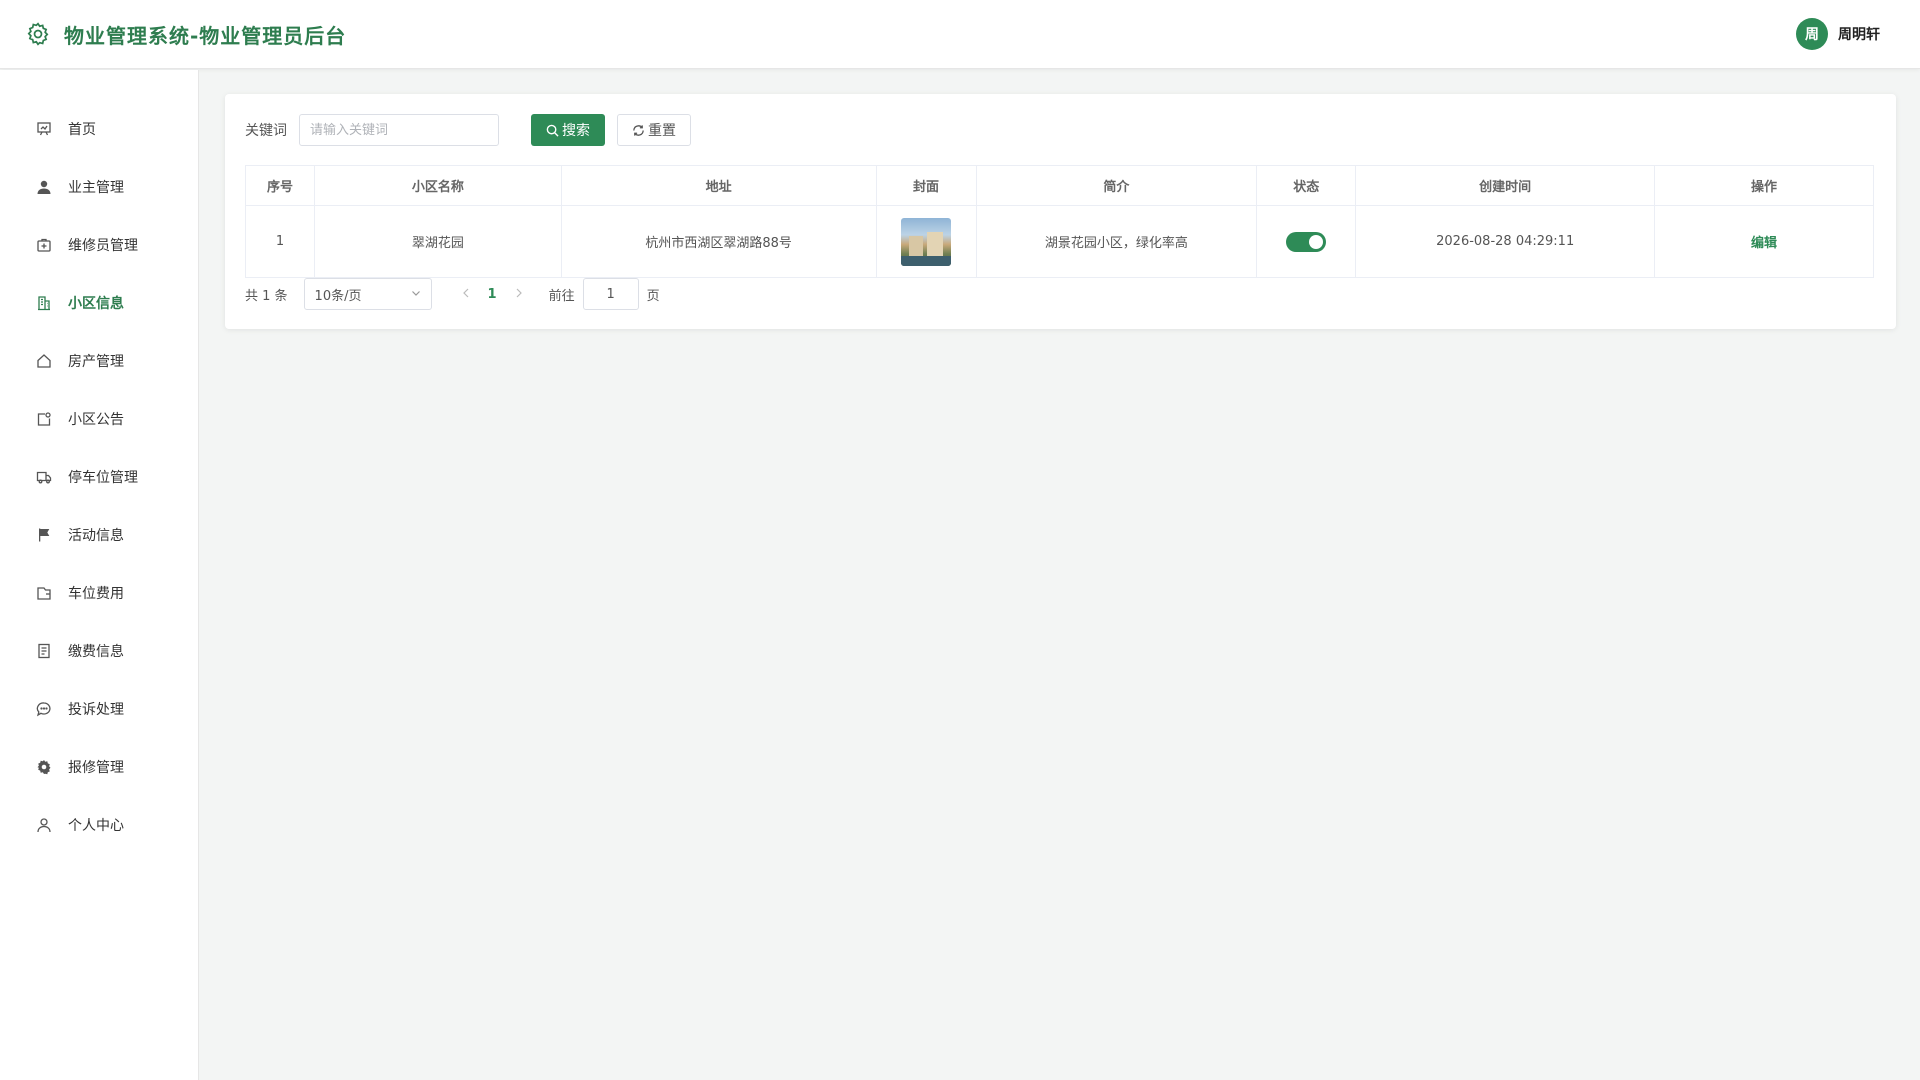 Image resolution: width=1920 pixels, height=1080 pixels. What do you see at coordinates (96, 420) in the screenshot?
I see `sidebar-item-label: 小区公告` at bounding box center [96, 420].